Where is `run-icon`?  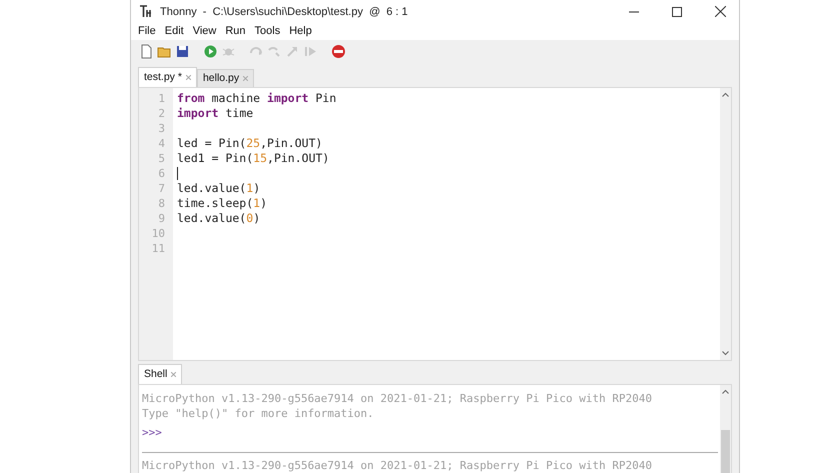
run-icon is located at coordinates (210, 51).